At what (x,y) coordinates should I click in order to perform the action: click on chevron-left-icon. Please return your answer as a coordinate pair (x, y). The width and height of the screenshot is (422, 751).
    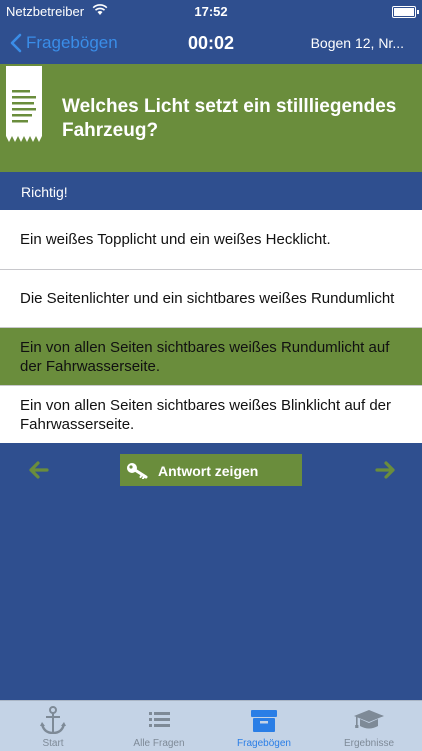
    Looking at the image, I should click on (16, 43).